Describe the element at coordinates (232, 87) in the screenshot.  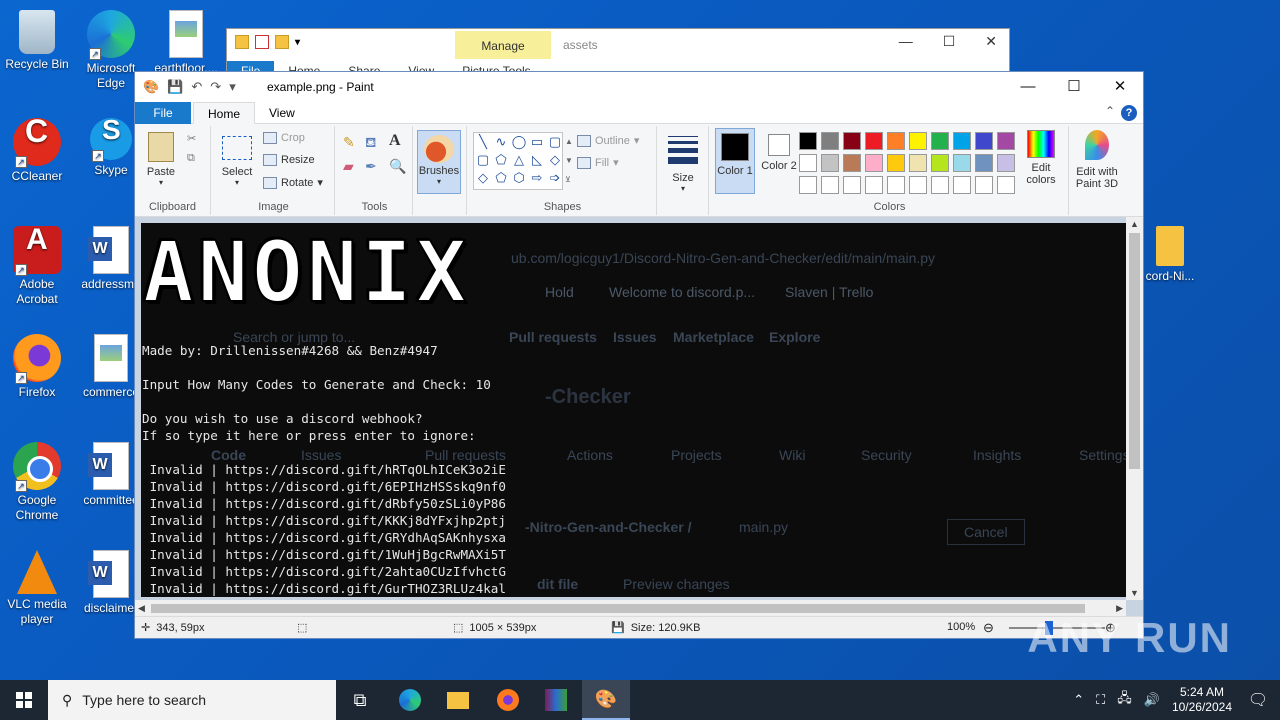
I see `customize-qat-icon: ▾` at that location.